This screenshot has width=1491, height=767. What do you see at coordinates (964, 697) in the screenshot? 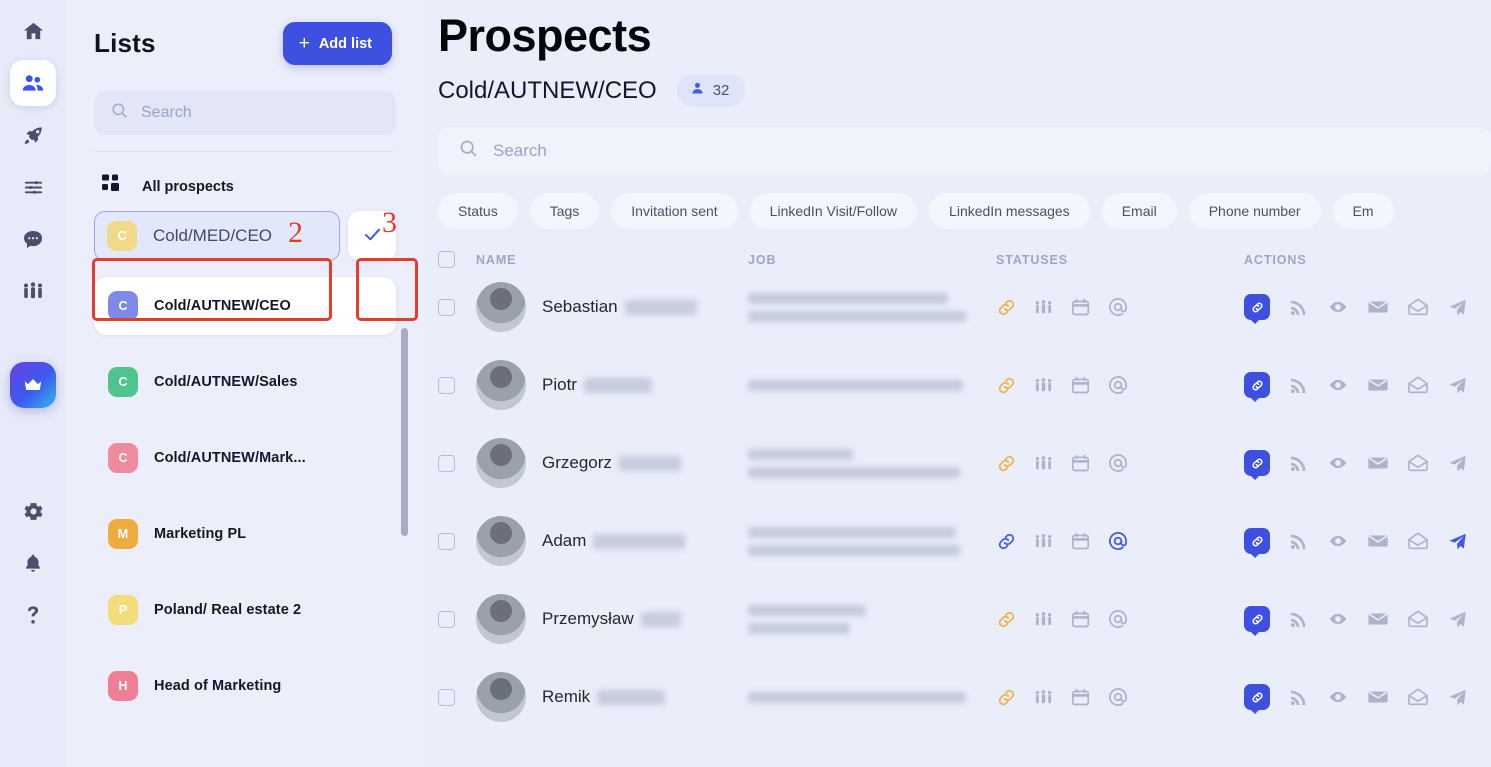
I see `table-row: Remik` at bounding box center [964, 697].